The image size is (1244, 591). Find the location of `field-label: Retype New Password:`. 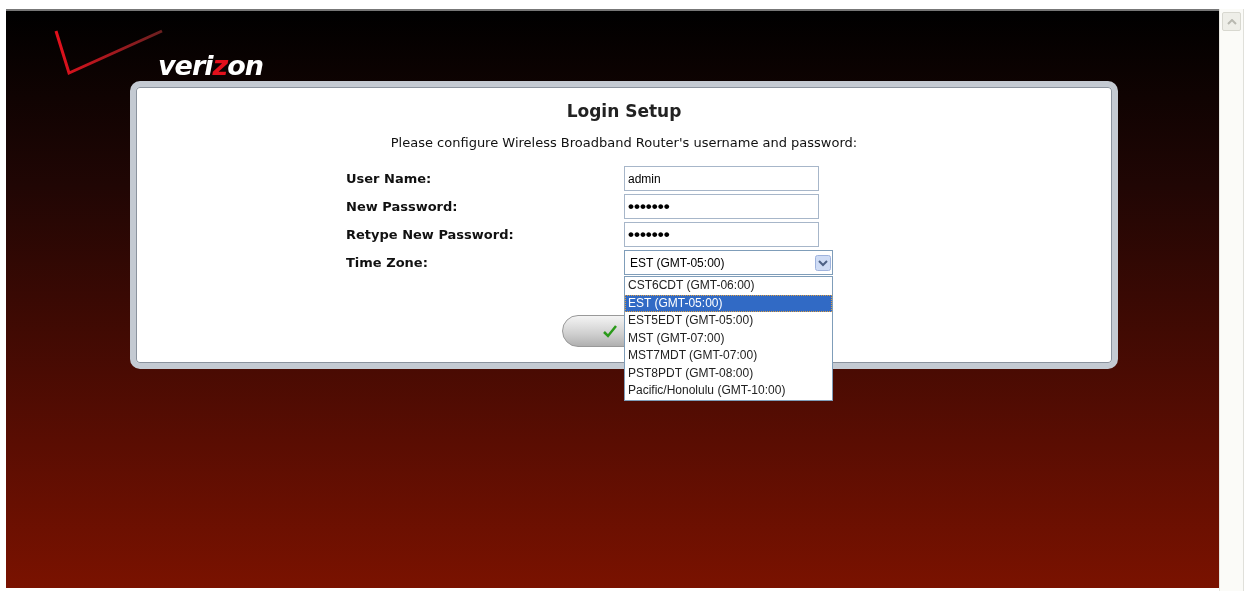

field-label: Retype New Password: is located at coordinates (430, 234).